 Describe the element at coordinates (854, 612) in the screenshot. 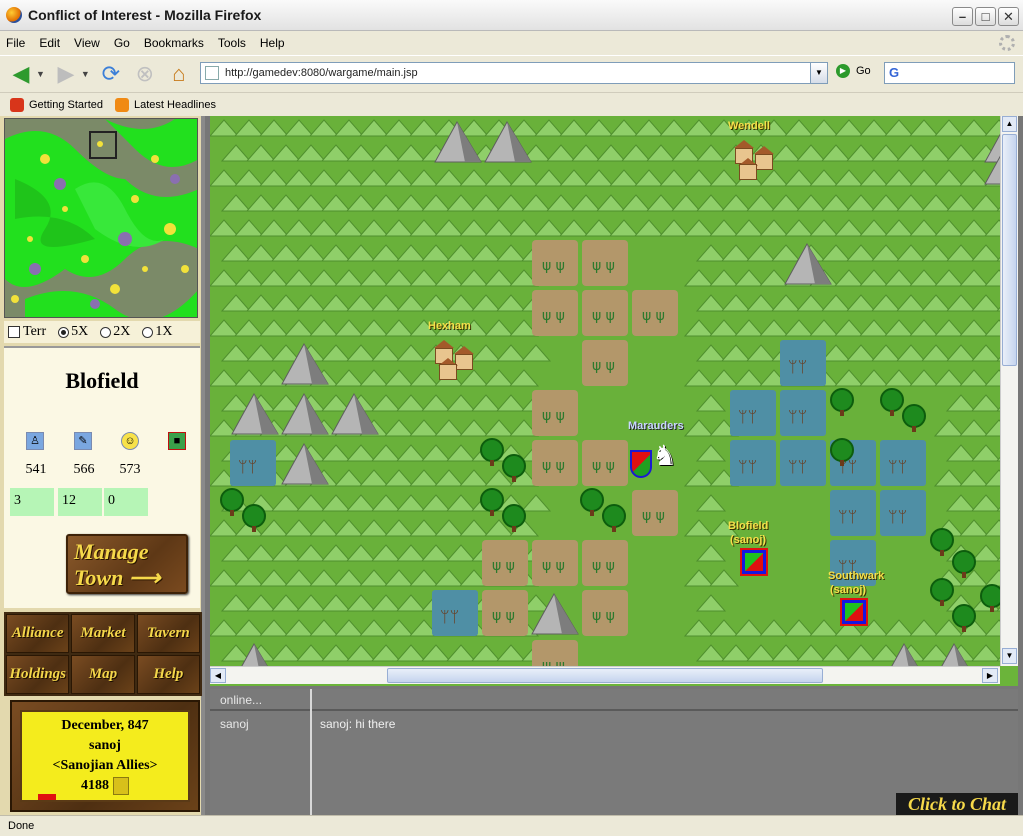

I see `owned-town-southwark` at that location.